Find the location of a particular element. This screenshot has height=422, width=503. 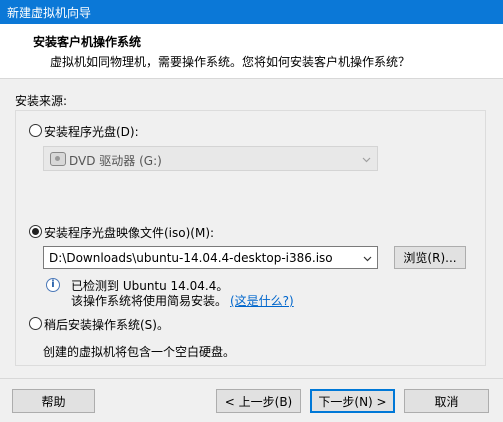

dvd-drive-icon is located at coordinates (58, 159).